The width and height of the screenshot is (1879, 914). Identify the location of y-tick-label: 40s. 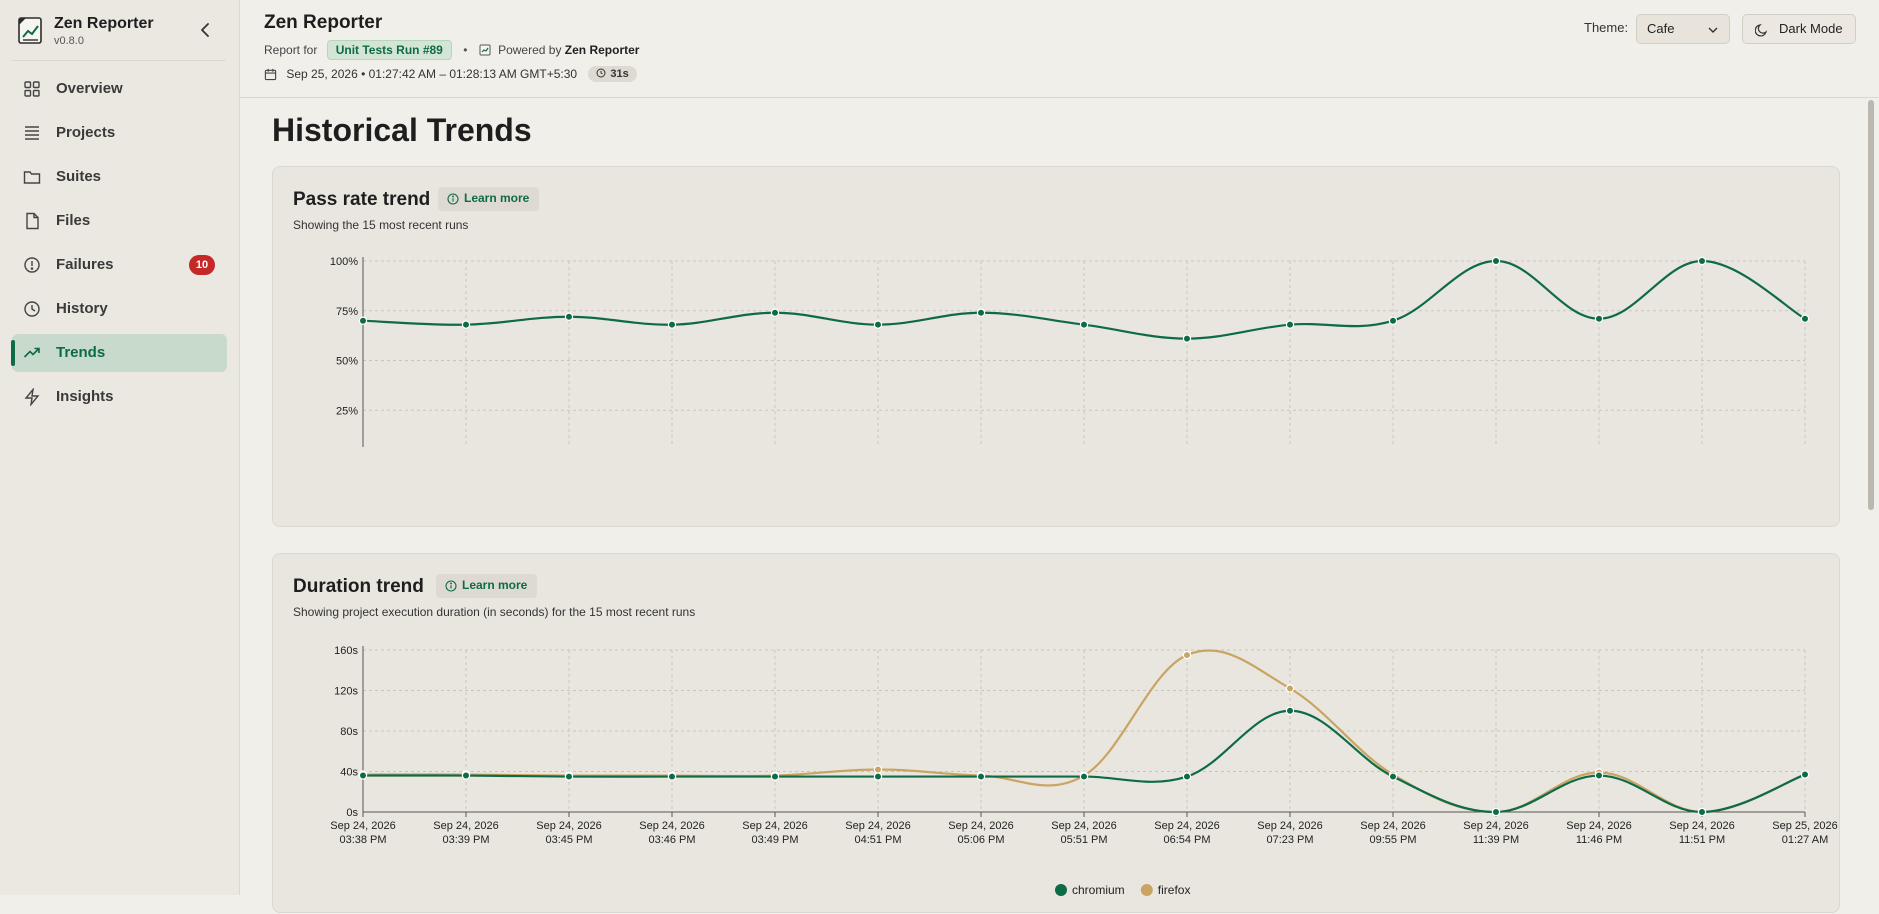
(349, 773).